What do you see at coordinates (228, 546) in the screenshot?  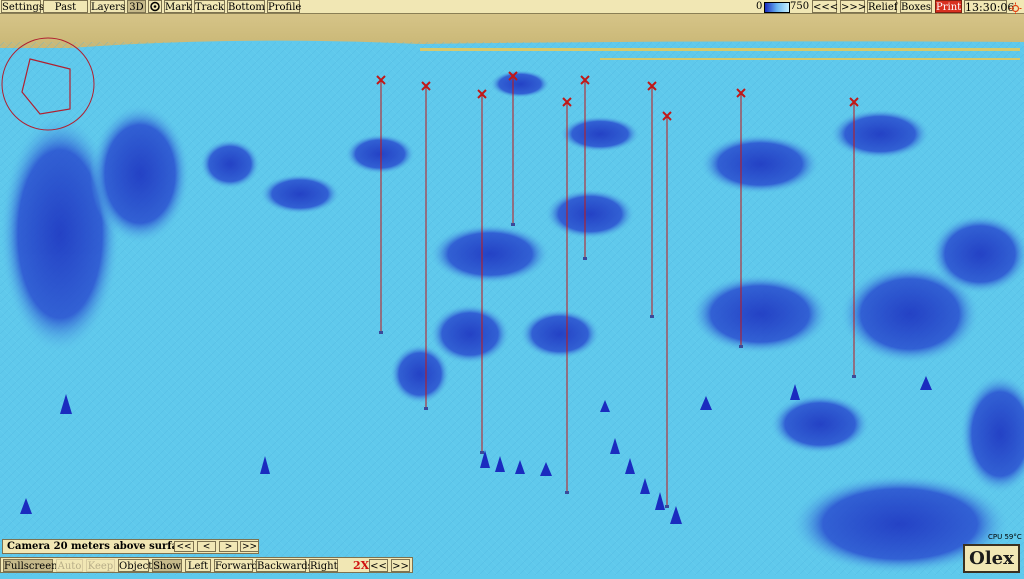 I see `camera-up-button: >` at bounding box center [228, 546].